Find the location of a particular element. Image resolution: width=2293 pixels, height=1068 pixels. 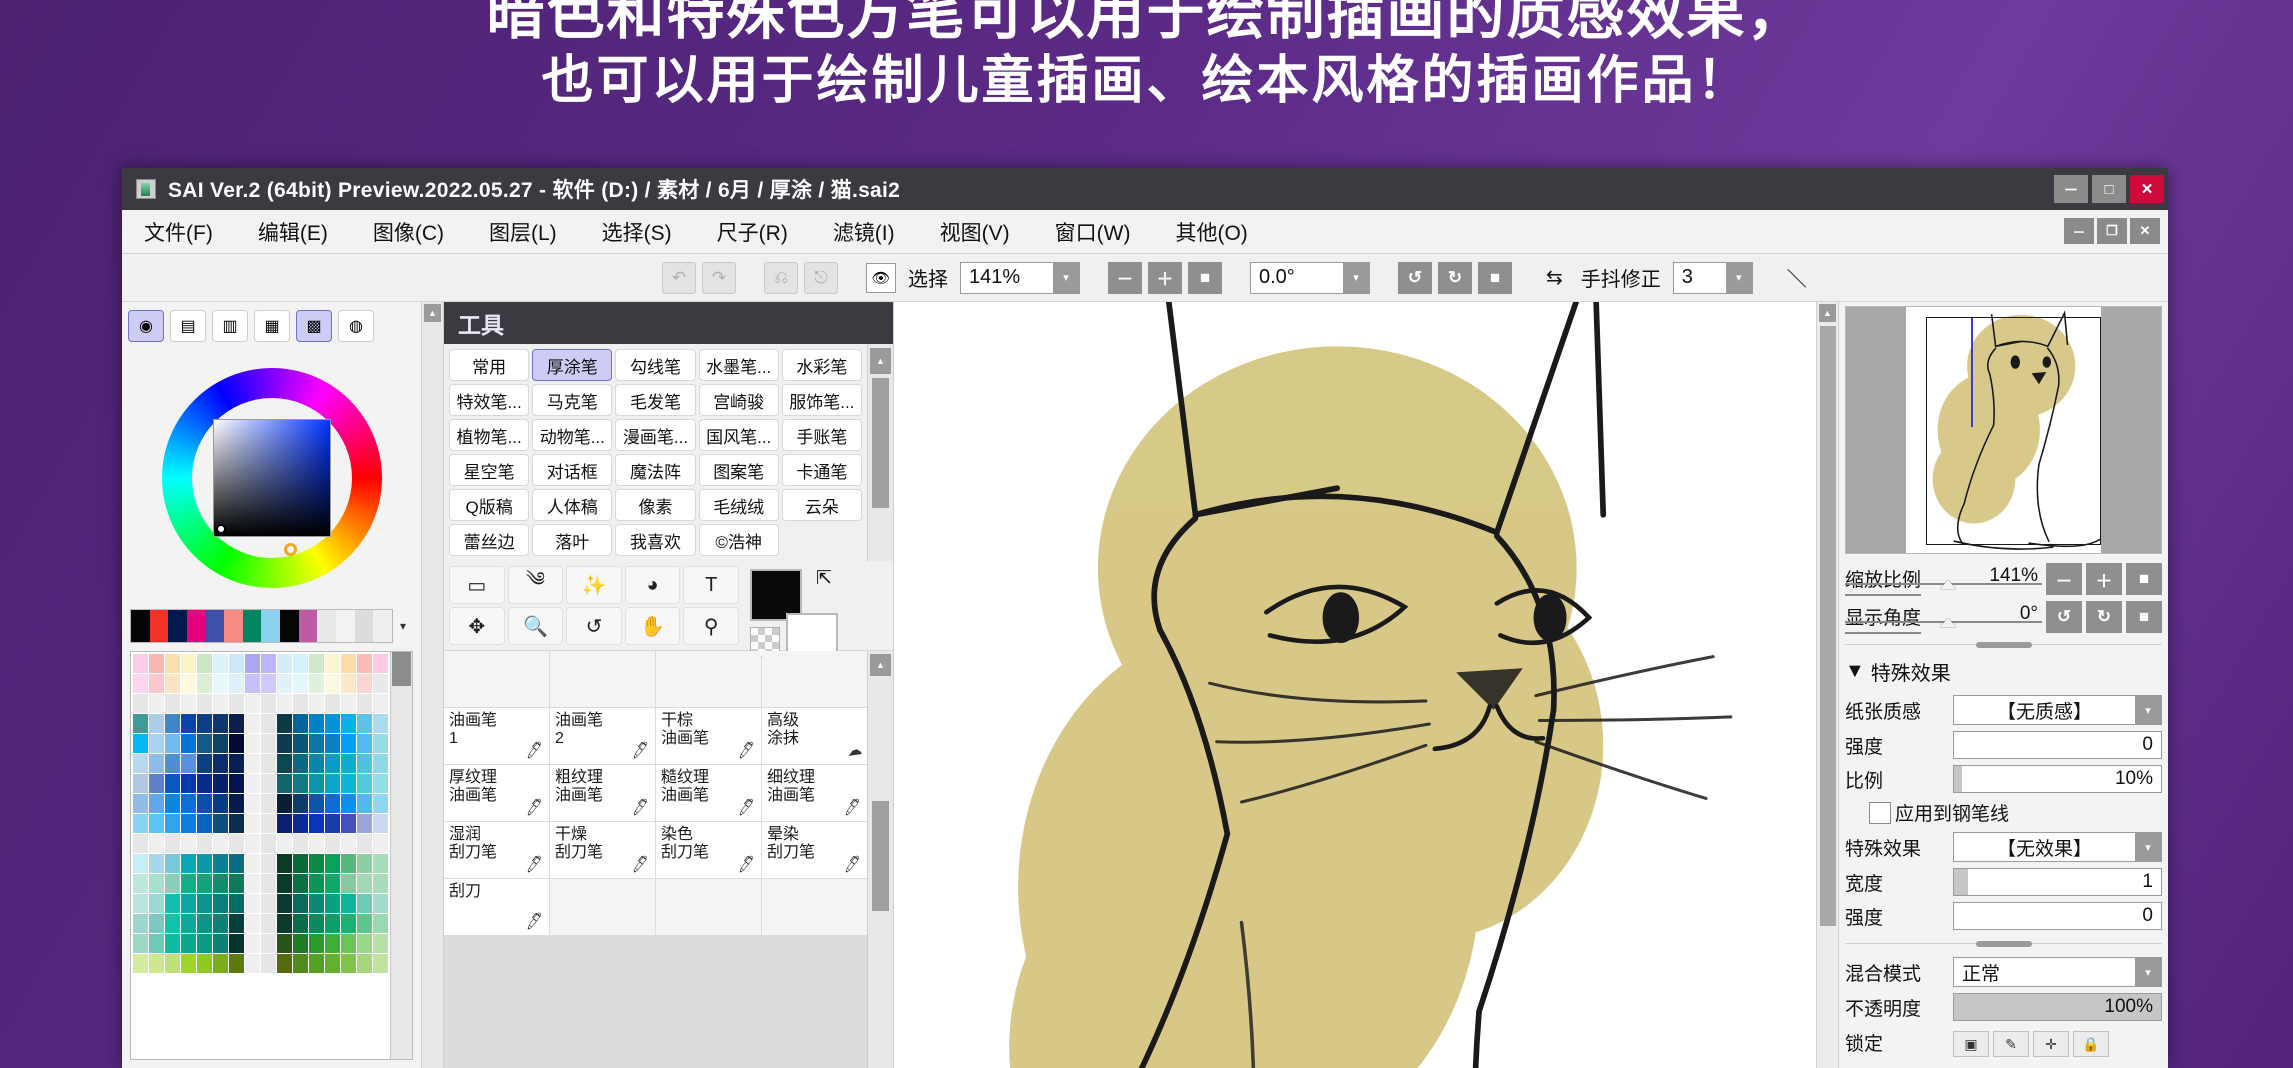

lock-icon-2: ✛ is located at coordinates (2051, 1044).